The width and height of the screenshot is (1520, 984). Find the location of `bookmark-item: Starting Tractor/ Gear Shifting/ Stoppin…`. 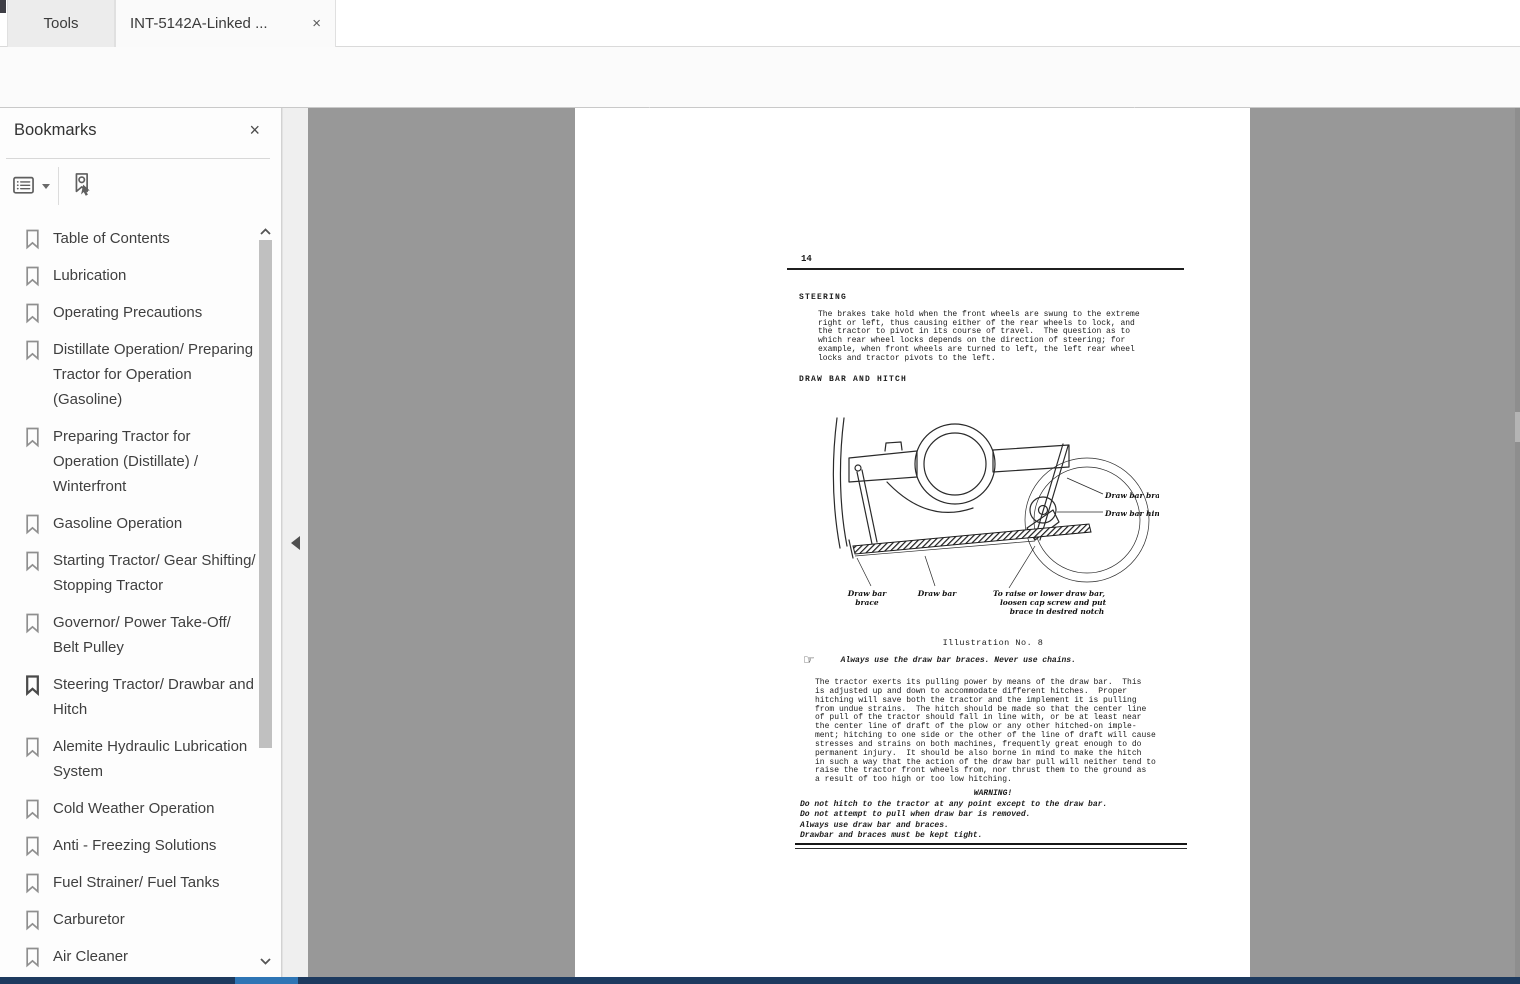

bookmark-item: Starting Tractor/ Gear Shifting/ Stoppin… is located at coordinates (128, 573).